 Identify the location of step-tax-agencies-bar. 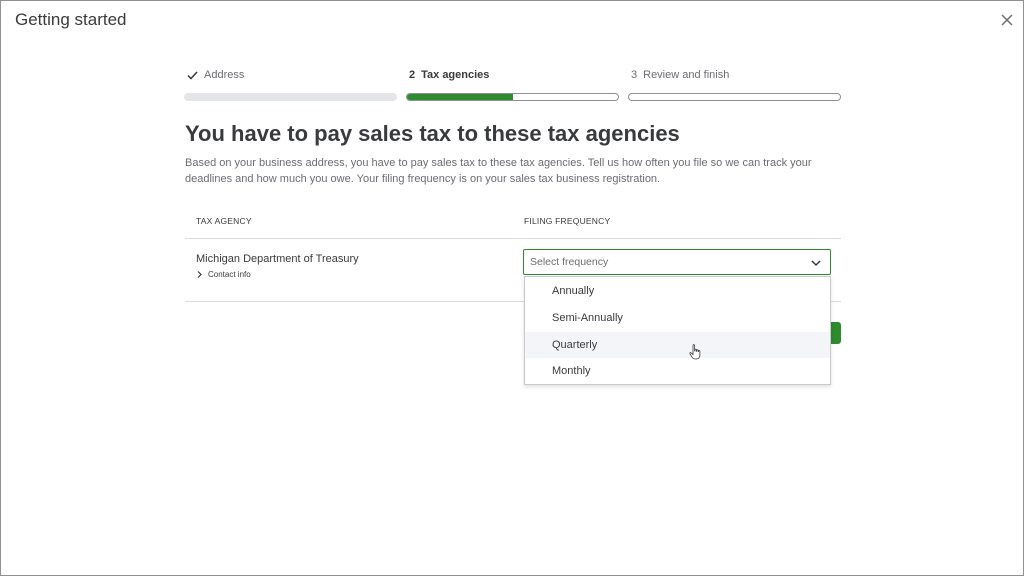
(512, 97).